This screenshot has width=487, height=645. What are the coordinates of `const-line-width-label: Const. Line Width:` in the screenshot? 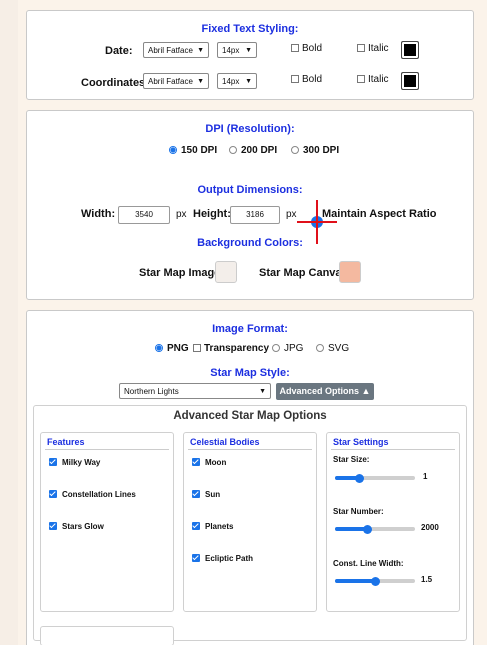 It's located at (368, 563).